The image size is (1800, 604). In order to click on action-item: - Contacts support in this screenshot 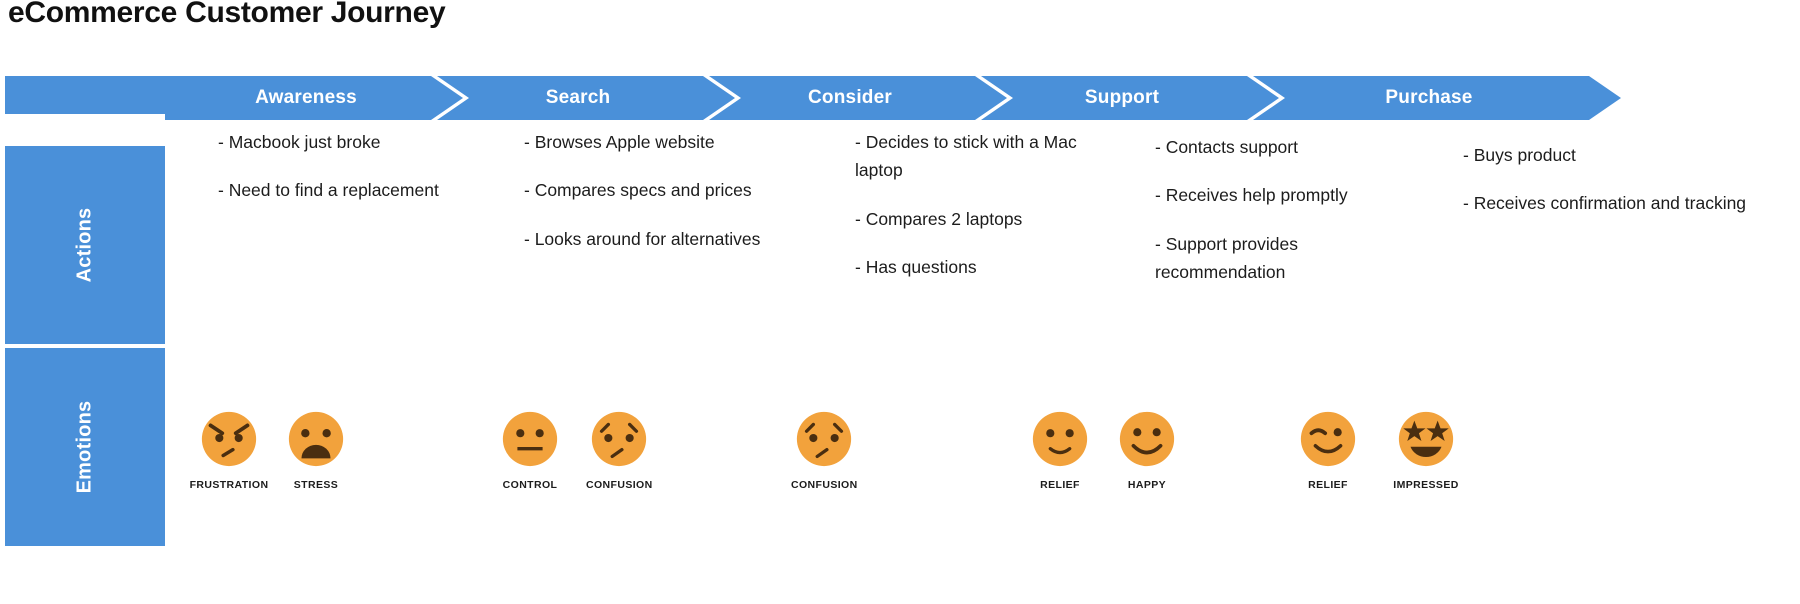, I will do `click(1226, 147)`.